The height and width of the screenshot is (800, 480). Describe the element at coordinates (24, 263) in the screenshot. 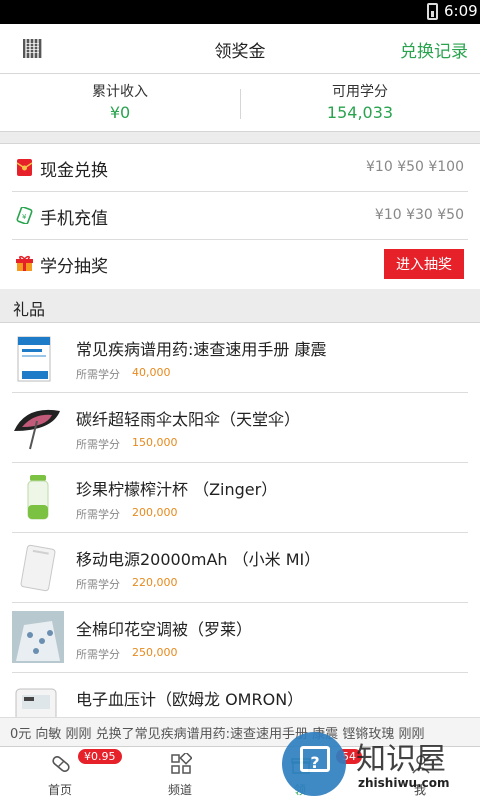

I see `gift-box-icon` at that location.